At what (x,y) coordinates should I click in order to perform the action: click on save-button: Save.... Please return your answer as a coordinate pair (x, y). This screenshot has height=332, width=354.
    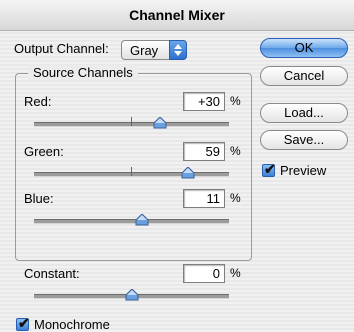
    Looking at the image, I should click on (304, 140).